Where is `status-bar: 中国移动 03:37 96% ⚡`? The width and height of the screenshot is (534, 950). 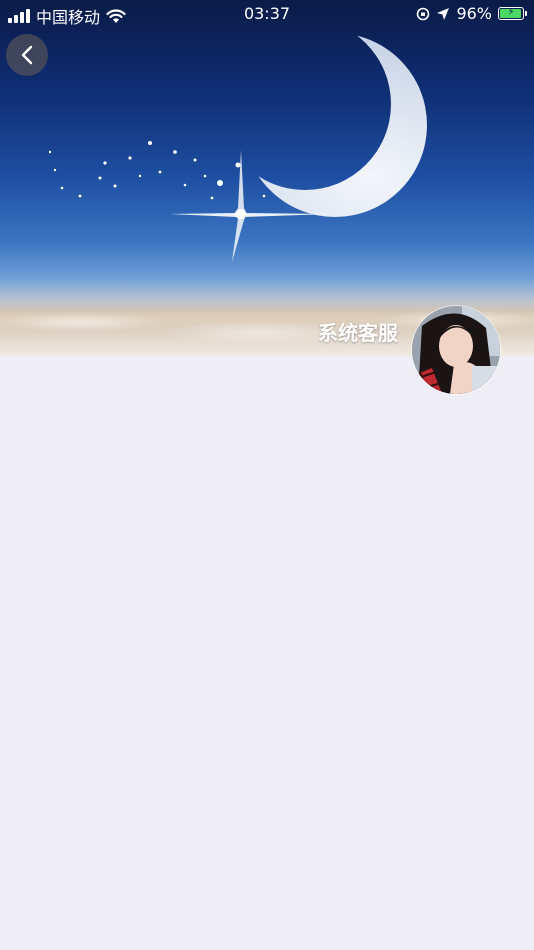
status-bar: 中国移动 03:37 96% ⚡ is located at coordinates (267, 14).